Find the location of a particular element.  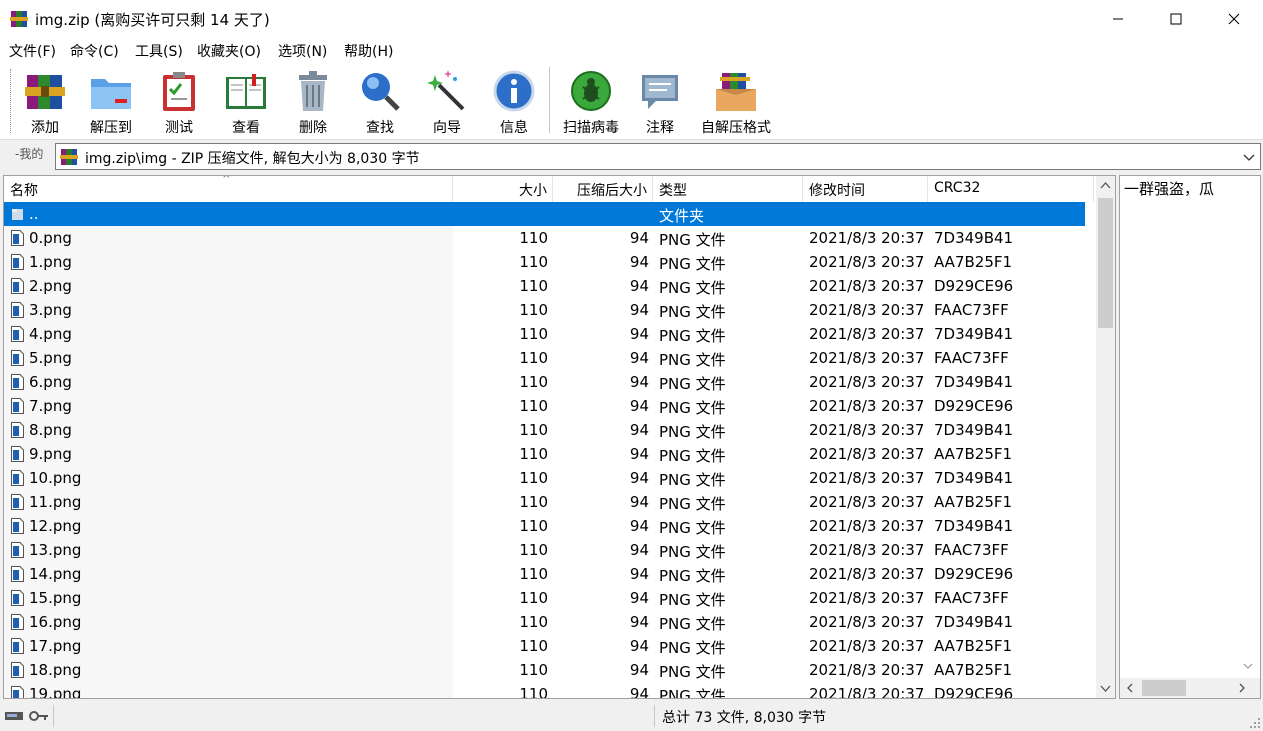

maximize-icon is located at coordinates (1176, 19).